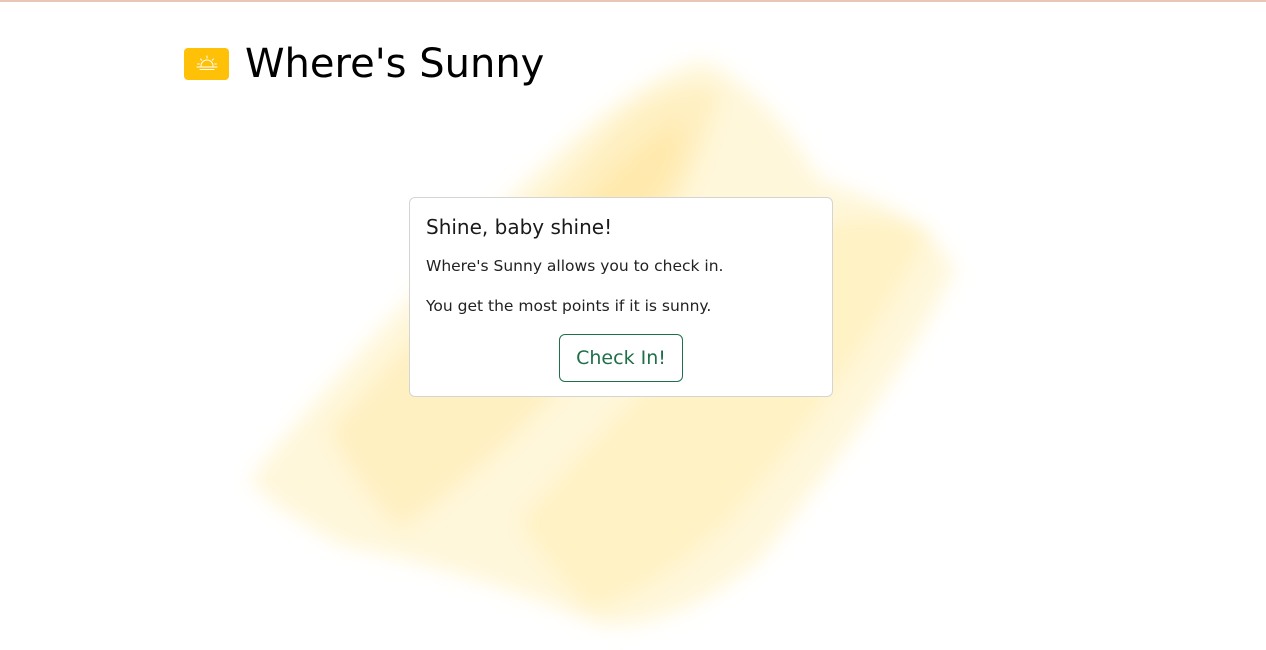 The width and height of the screenshot is (1266, 650). I want to click on top-border, so click(633, 1).